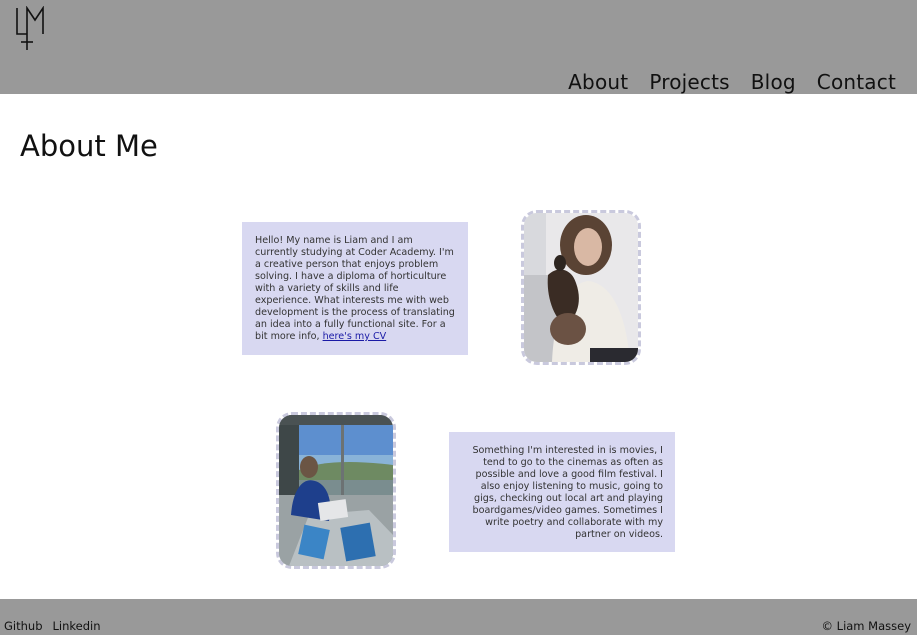  What do you see at coordinates (773, 82) in the screenshot?
I see `nav-blog-link: Blog` at bounding box center [773, 82].